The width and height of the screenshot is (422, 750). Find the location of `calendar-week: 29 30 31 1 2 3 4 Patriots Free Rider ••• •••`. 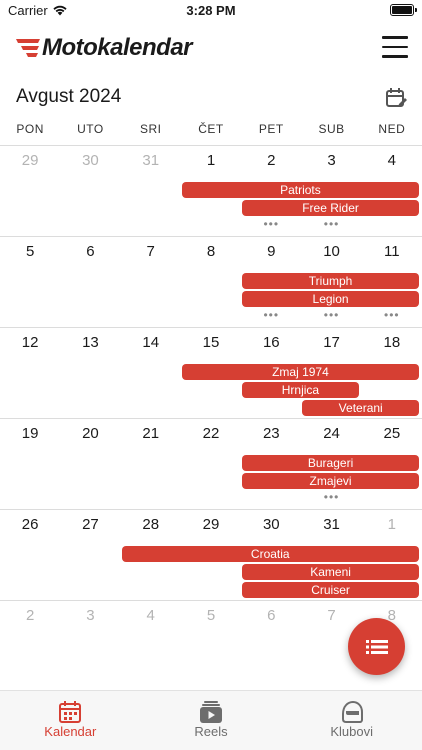

calendar-week: 29 30 31 1 2 3 4 Patriots Free Rider ••• ••• is located at coordinates (211, 190).